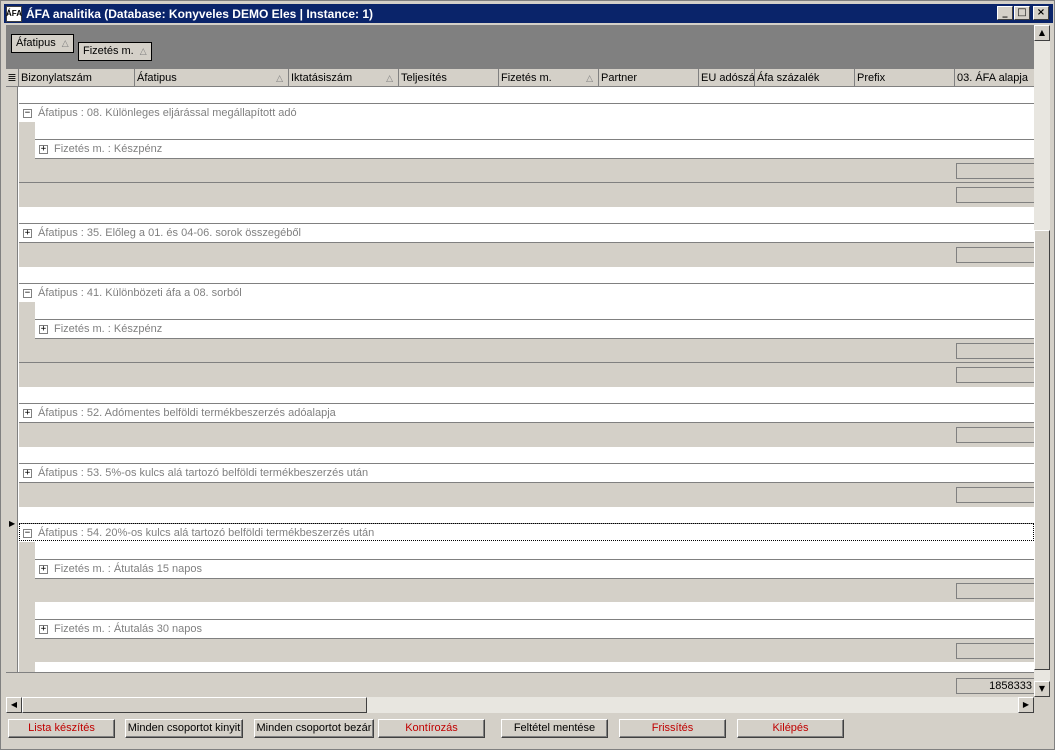 The image size is (1055, 750). Describe the element at coordinates (14, 705) in the screenshot. I see `scroll-left-icon: ◀` at that location.